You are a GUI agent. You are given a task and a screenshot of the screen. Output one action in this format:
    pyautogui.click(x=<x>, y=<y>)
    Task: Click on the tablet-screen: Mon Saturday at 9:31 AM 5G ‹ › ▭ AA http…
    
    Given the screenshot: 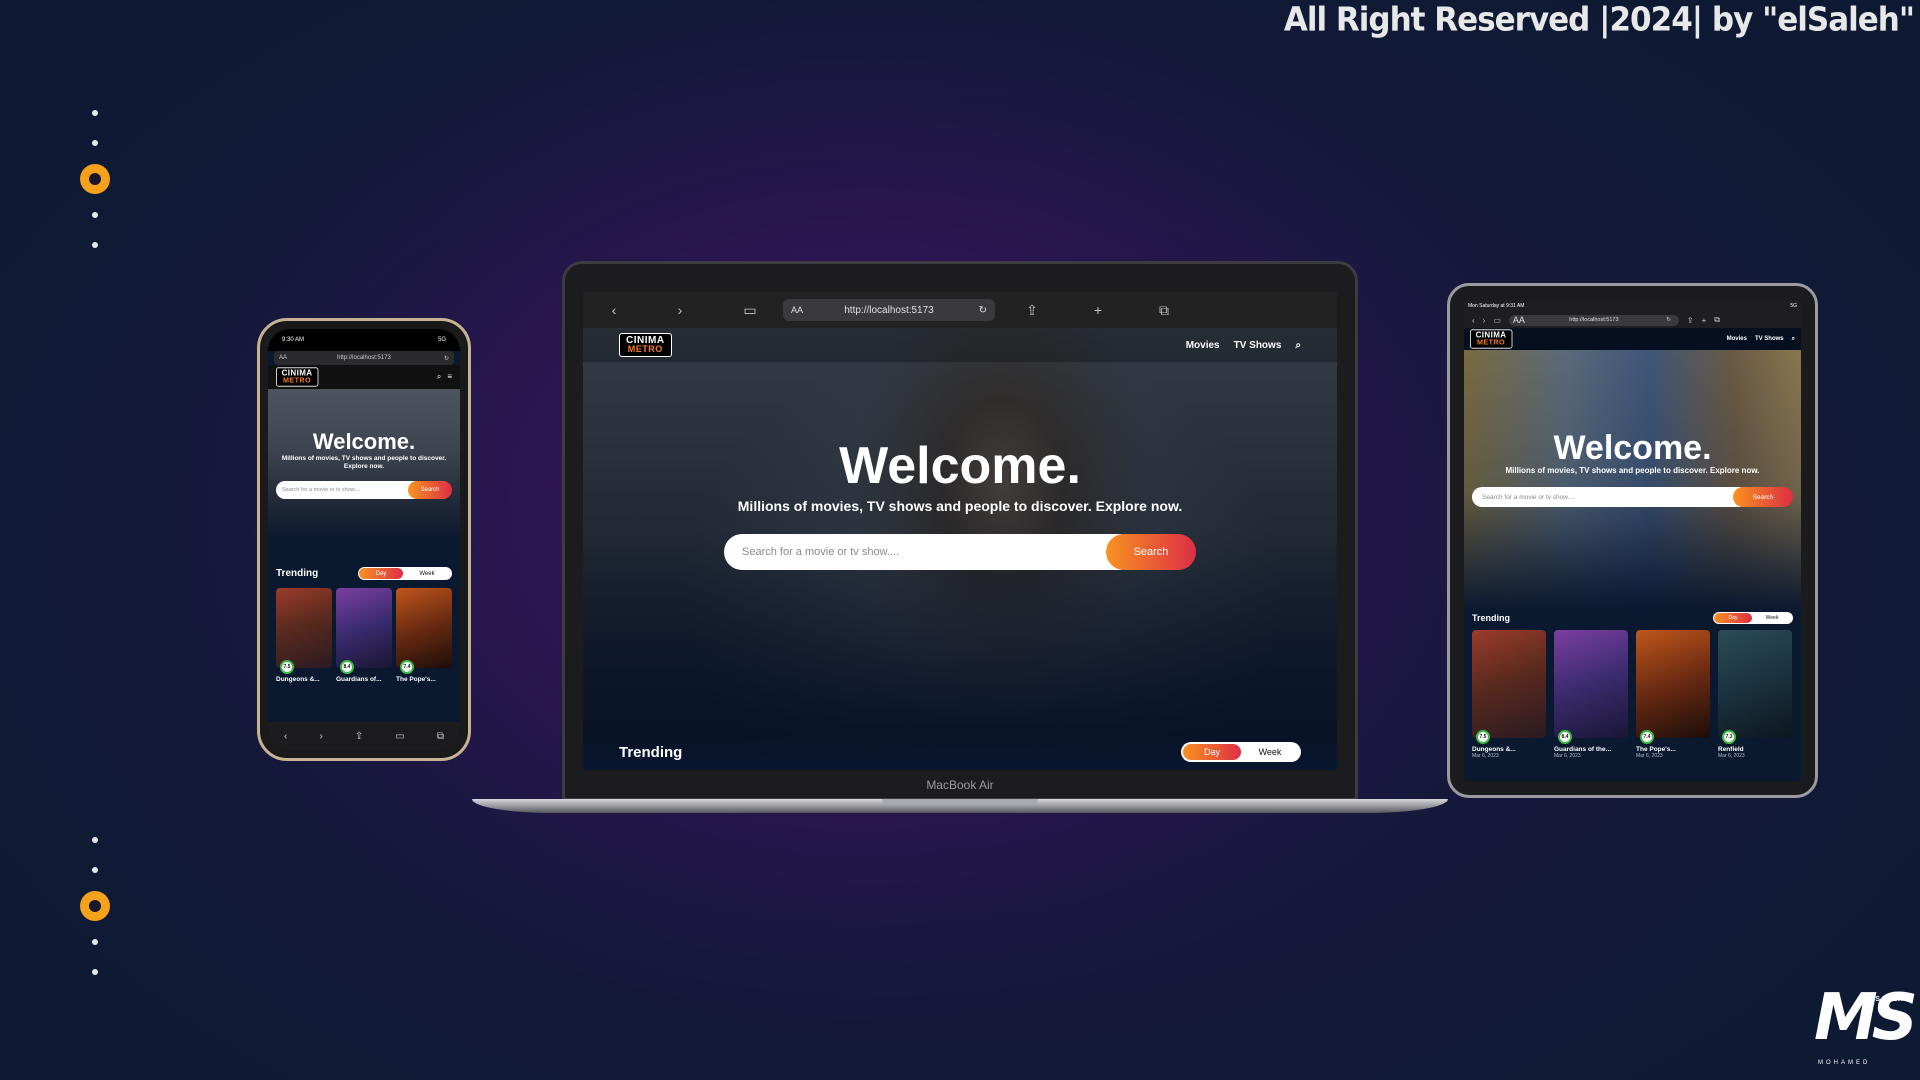 What is the action you would take?
    pyautogui.click(x=1632, y=540)
    